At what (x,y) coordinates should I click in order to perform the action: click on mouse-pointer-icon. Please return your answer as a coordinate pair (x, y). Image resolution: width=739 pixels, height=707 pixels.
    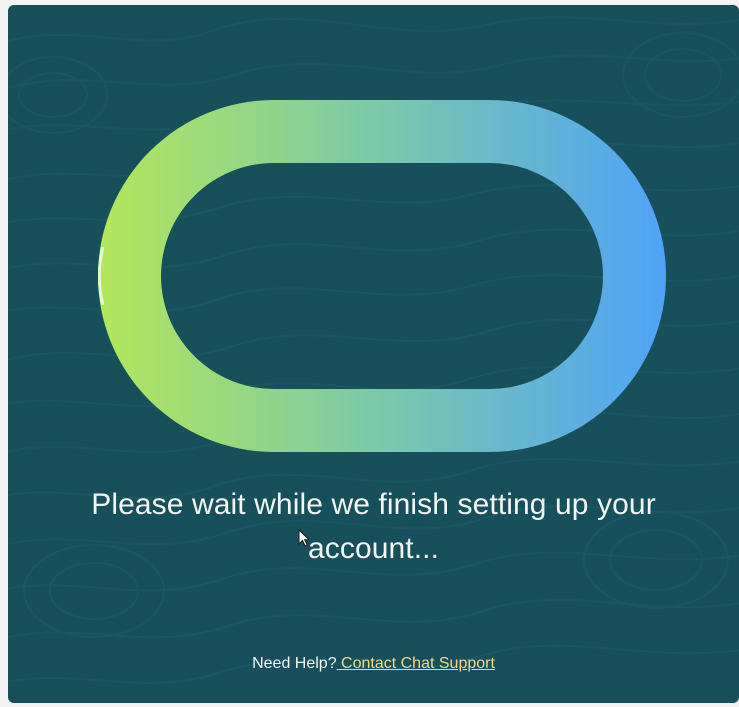
    Looking at the image, I should click on (304, 538).